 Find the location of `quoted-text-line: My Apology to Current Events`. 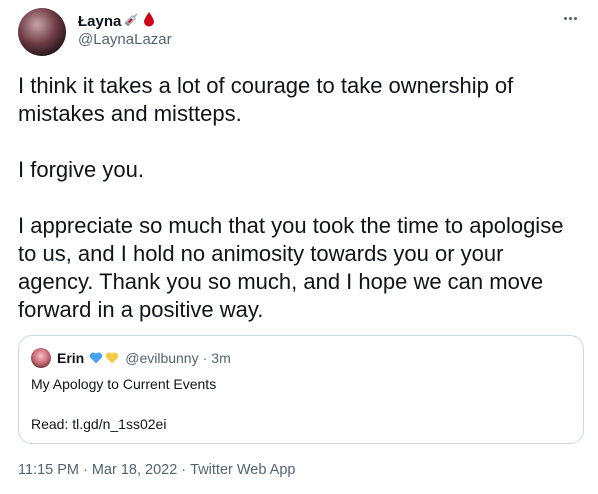

quoted-text-line: My Apology to Current Events is located at coordinates (124, 384).